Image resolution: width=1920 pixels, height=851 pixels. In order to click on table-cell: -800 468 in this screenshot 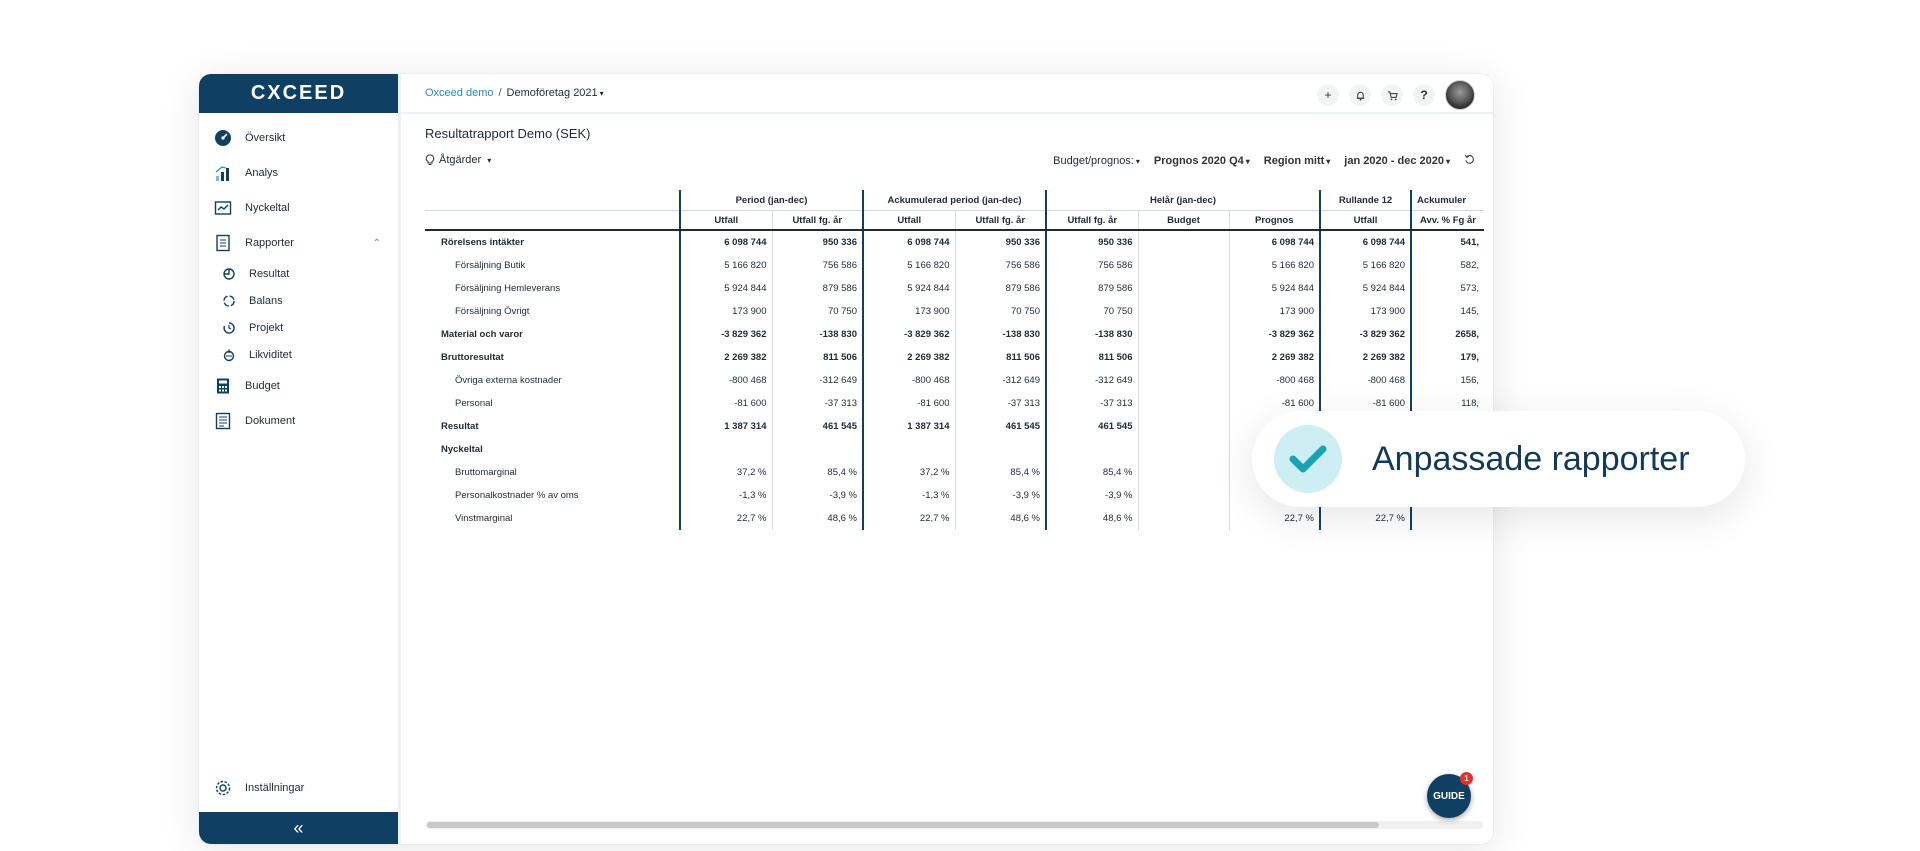, I will do `click(1365, 380)`.